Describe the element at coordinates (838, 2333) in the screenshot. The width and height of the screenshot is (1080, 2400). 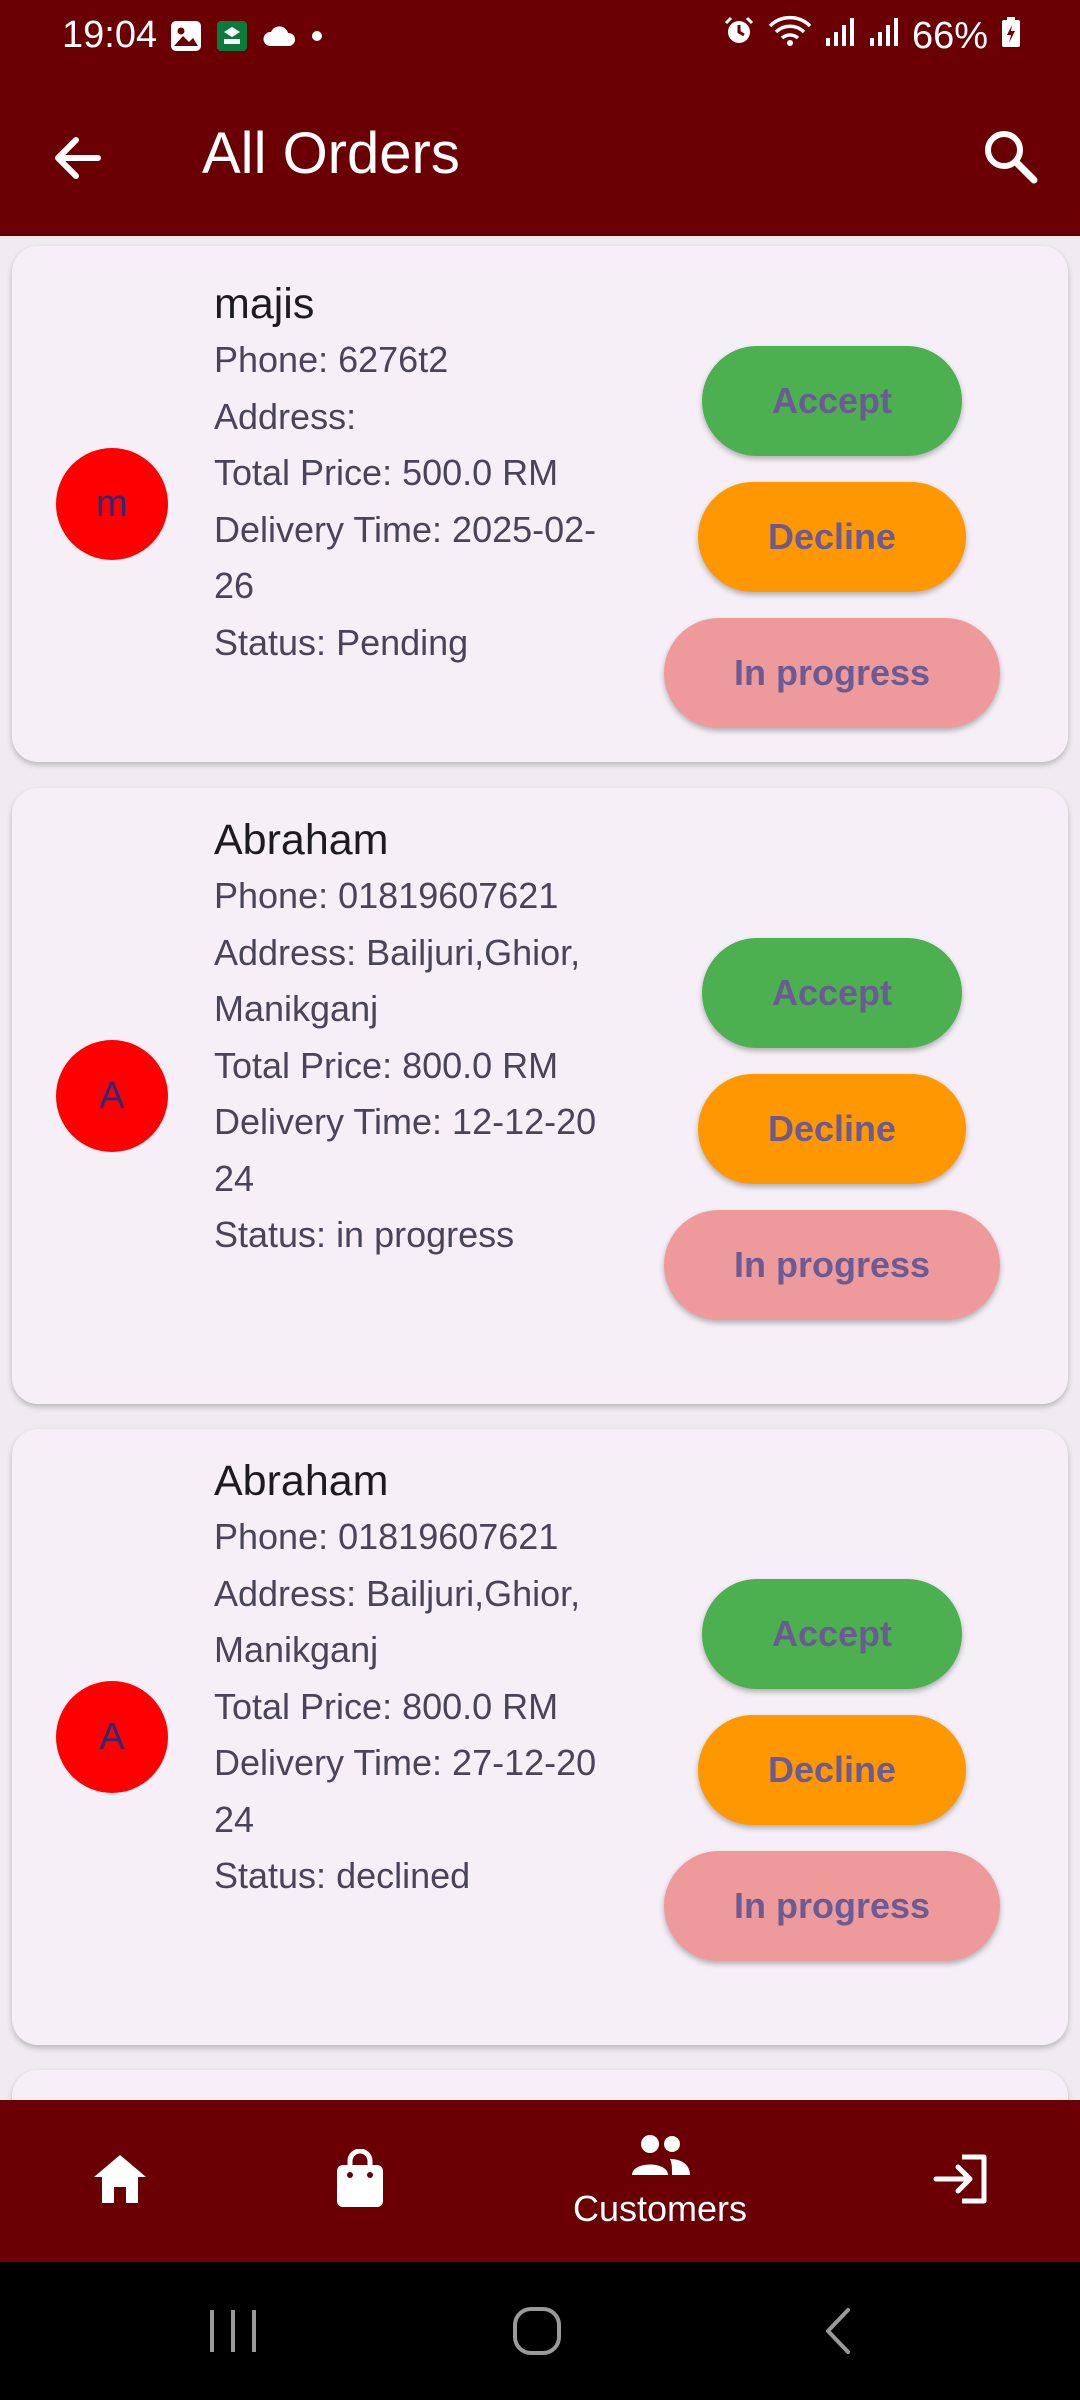
I see `back-system-icon` at that location.